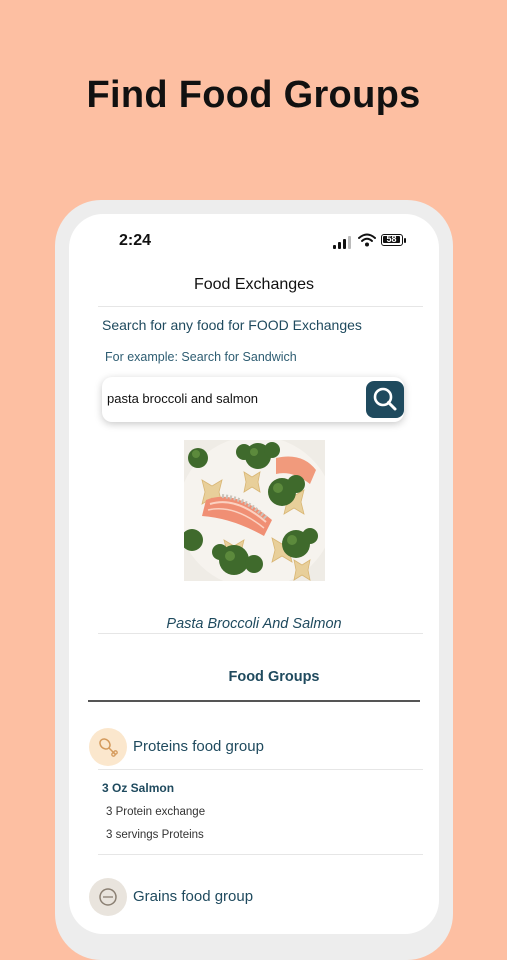 This screenshot has height=960, width=507. Describe the element at coordinates (253, 95) in the screenshot. I see `promo-headline: Find Food Groups` at that location.